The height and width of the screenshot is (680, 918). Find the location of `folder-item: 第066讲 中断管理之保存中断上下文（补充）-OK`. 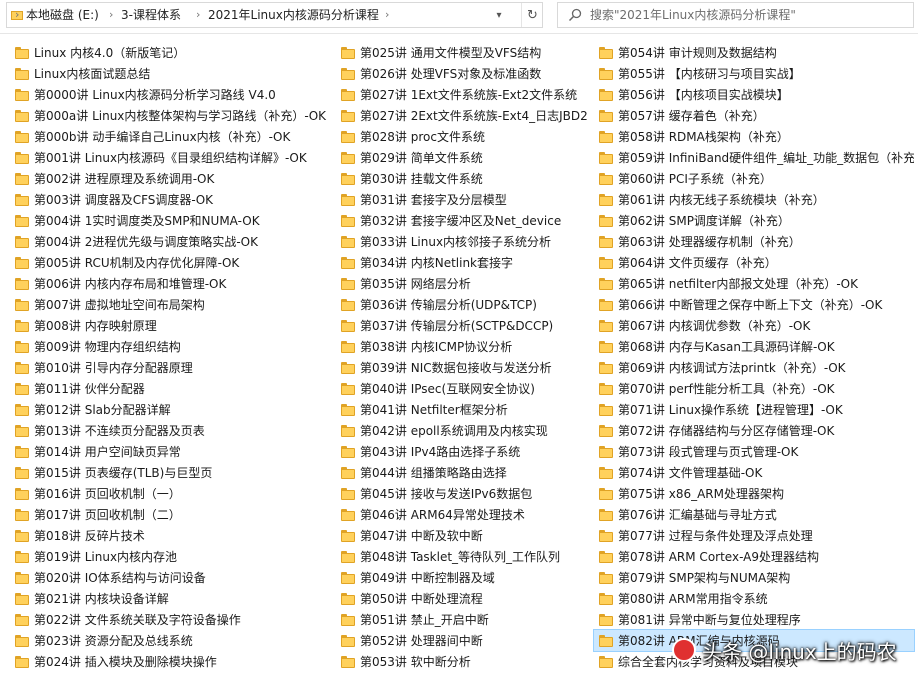

folder-item: 第066讲 中断管理之保存中断上下文（补充）-OK is located at coordinates (754, 304).